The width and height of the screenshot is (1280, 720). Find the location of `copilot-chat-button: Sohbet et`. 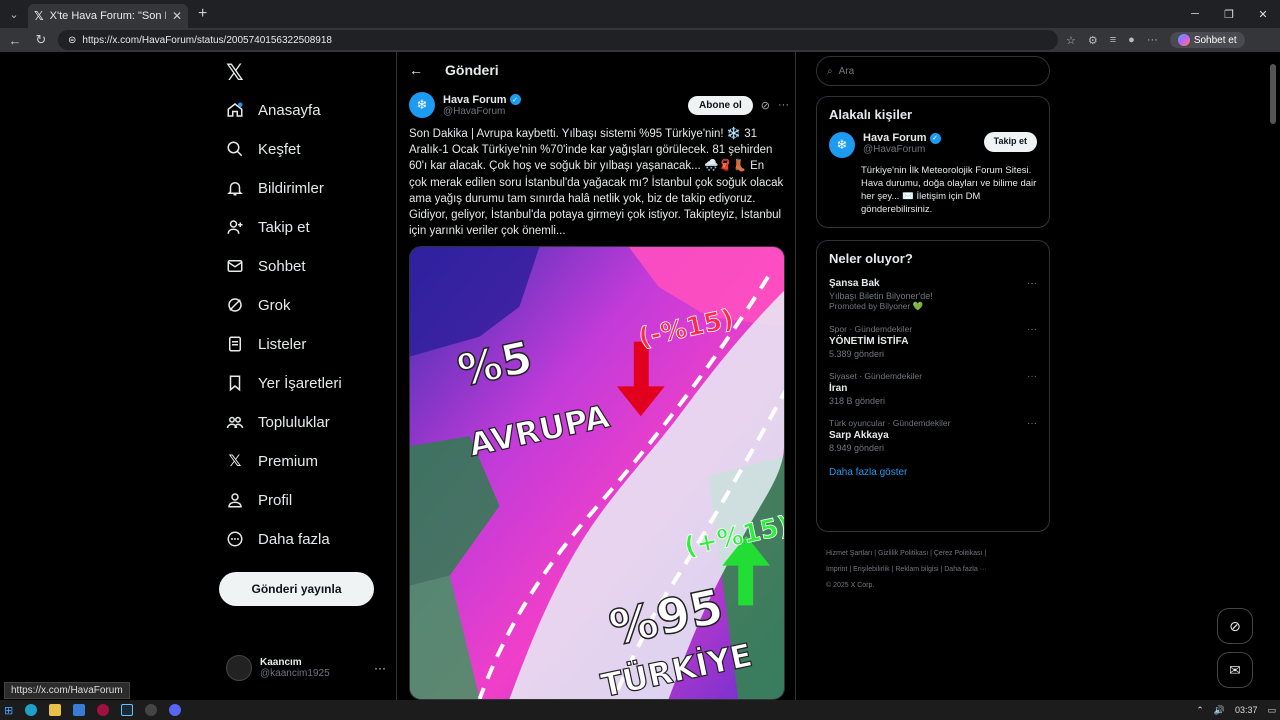

copilot-chat-button: Sohbet et is located at coordinates (1207, 40).